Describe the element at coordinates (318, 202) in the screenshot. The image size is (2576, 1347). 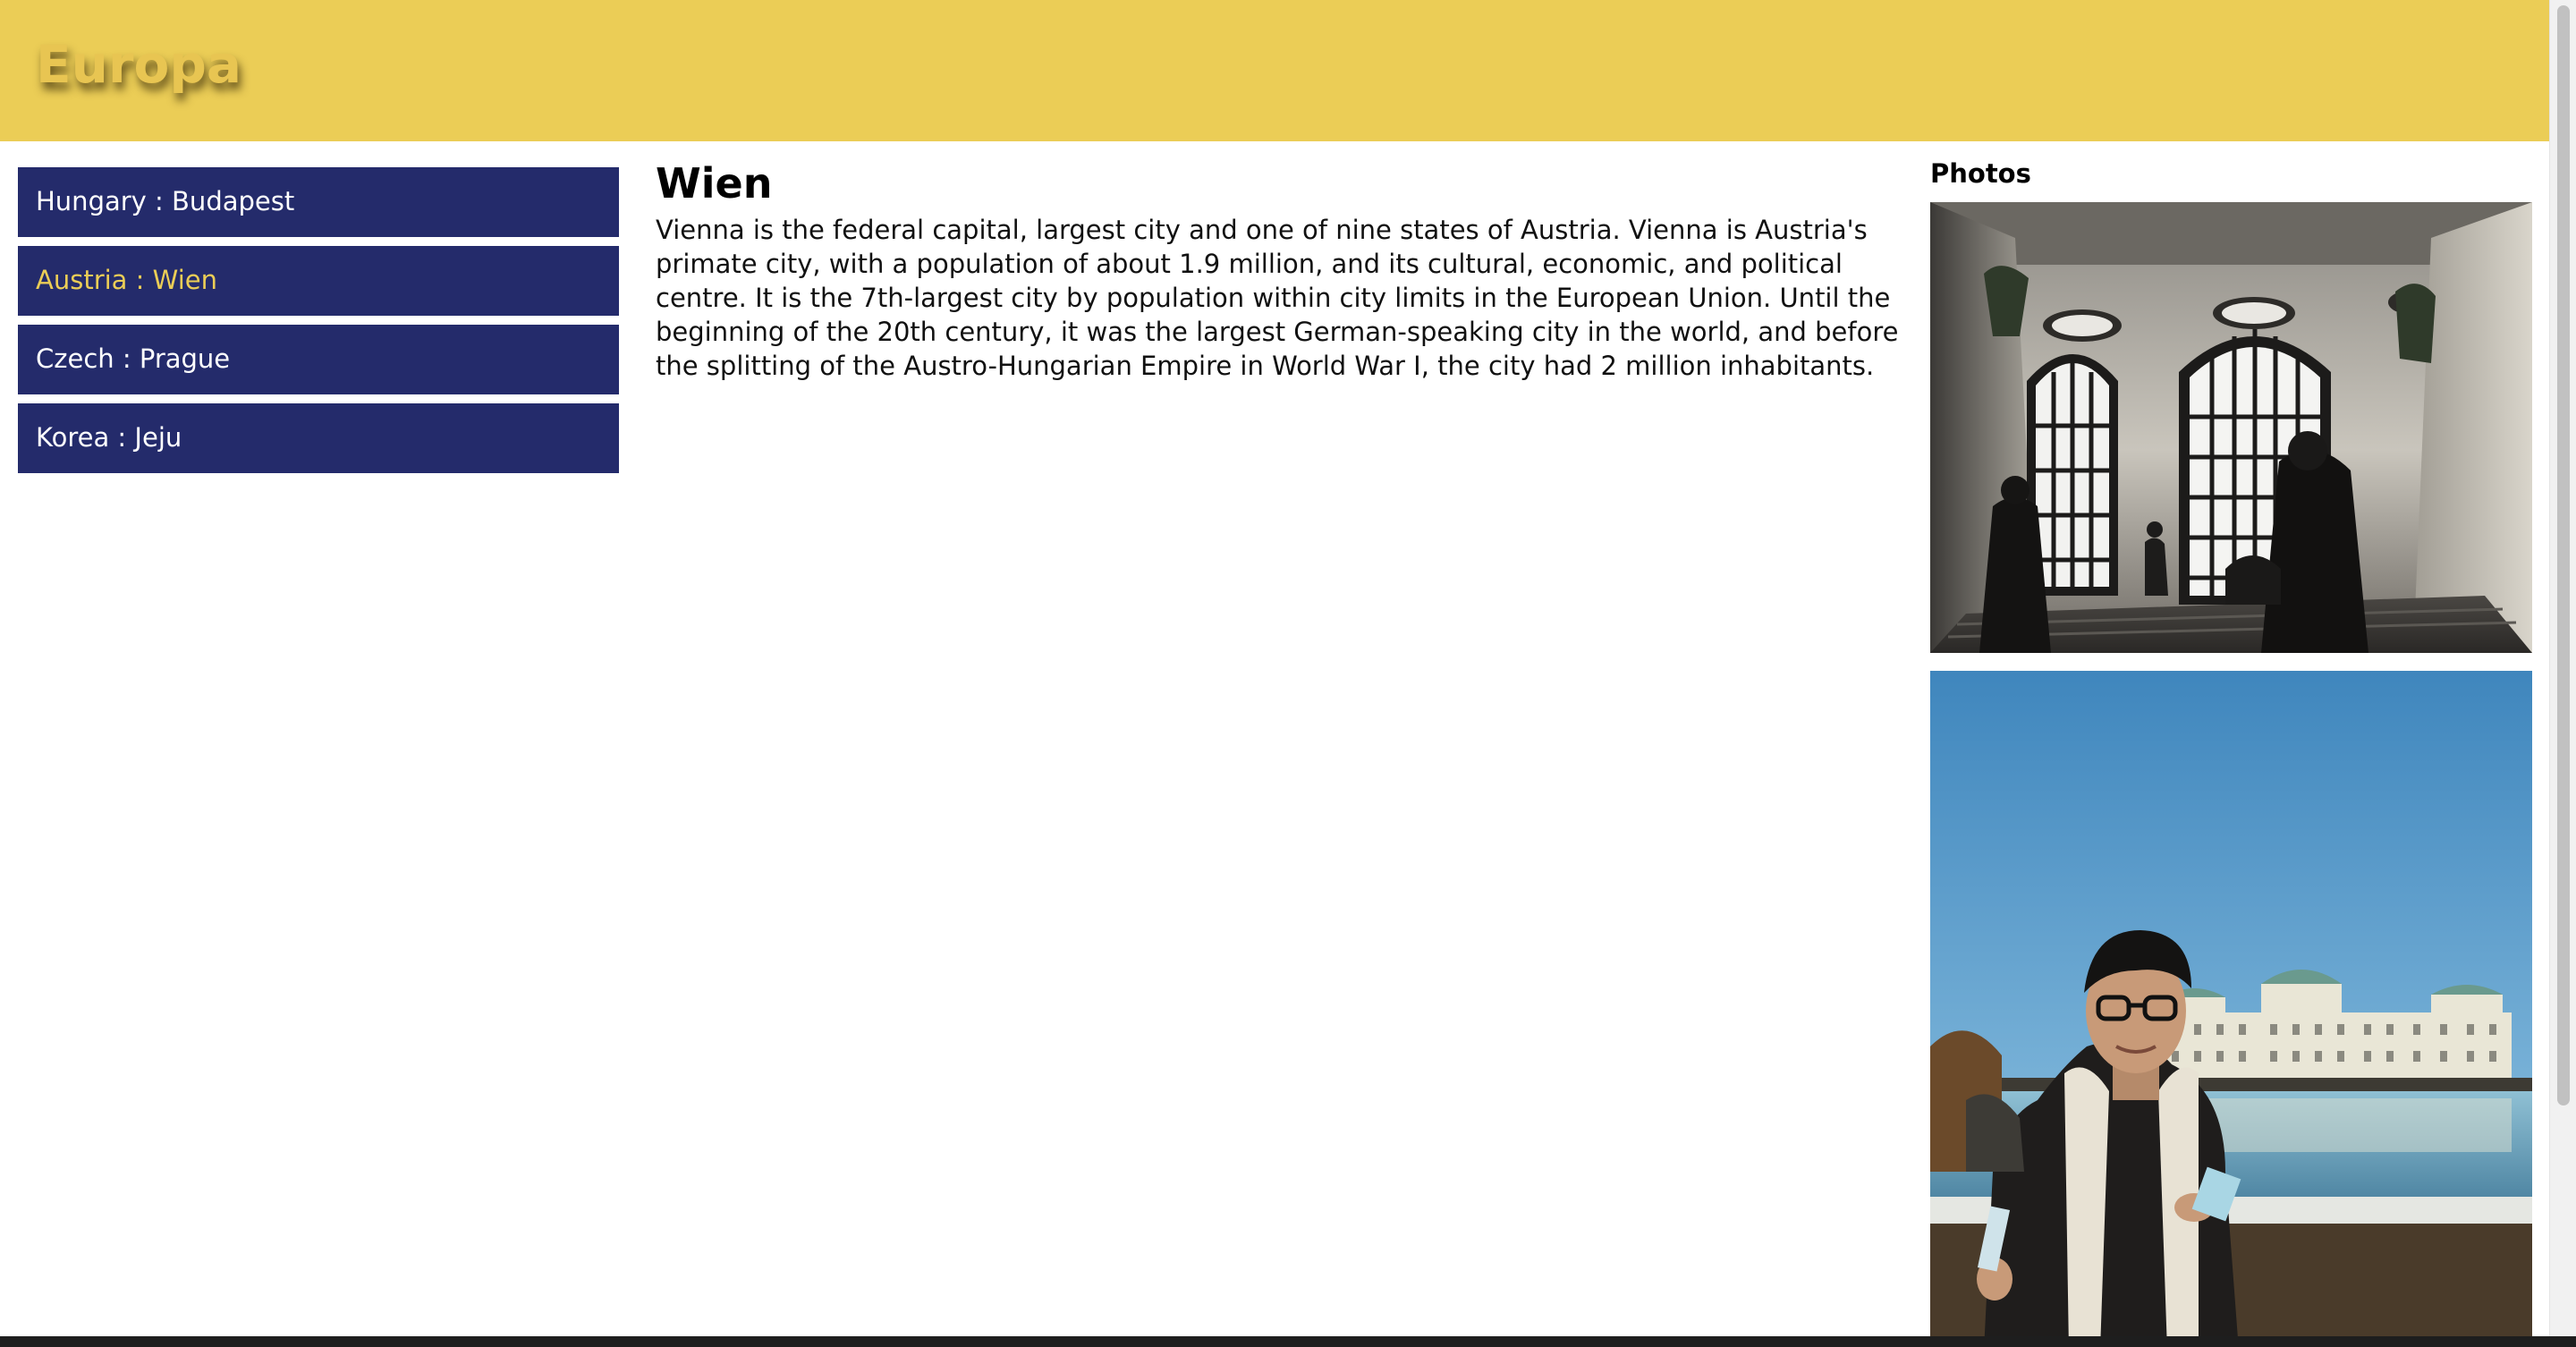
I see `nav-item-hungary-budapest: Hungary : Budapest` at that location.